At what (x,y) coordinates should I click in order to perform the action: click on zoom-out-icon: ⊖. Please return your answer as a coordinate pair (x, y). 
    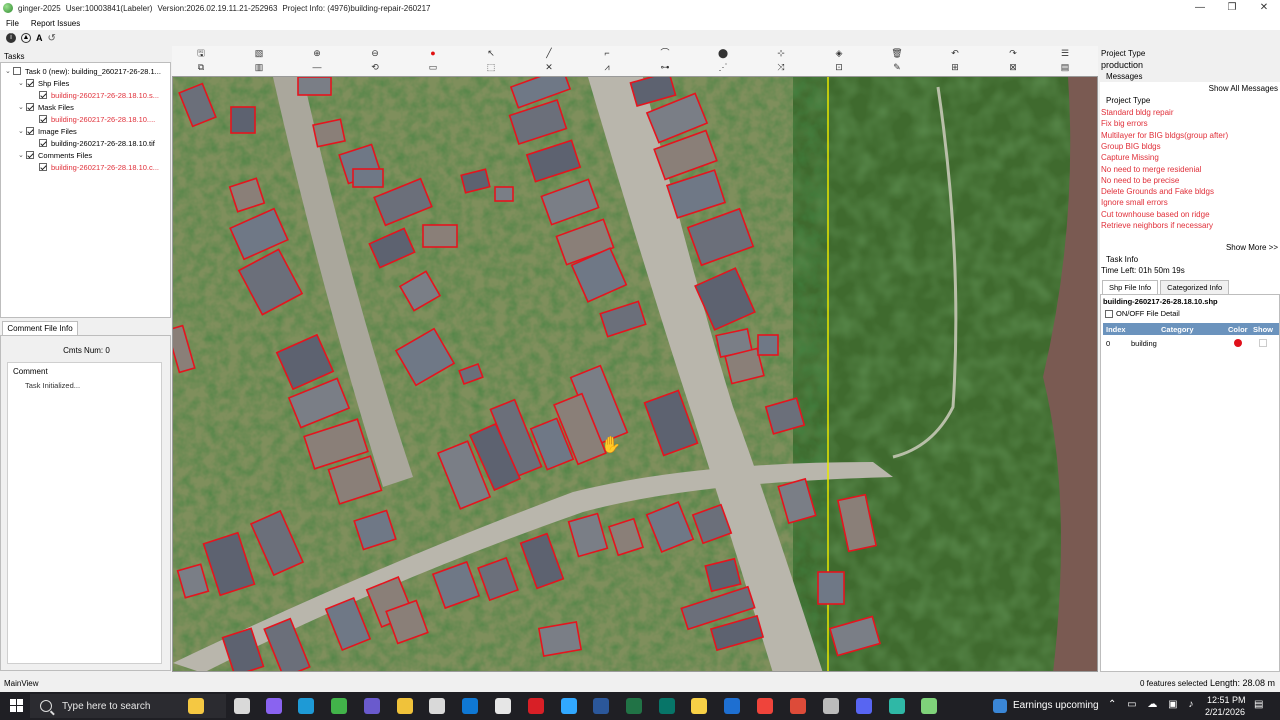
    Looking at the image, I should click on (375, 53).